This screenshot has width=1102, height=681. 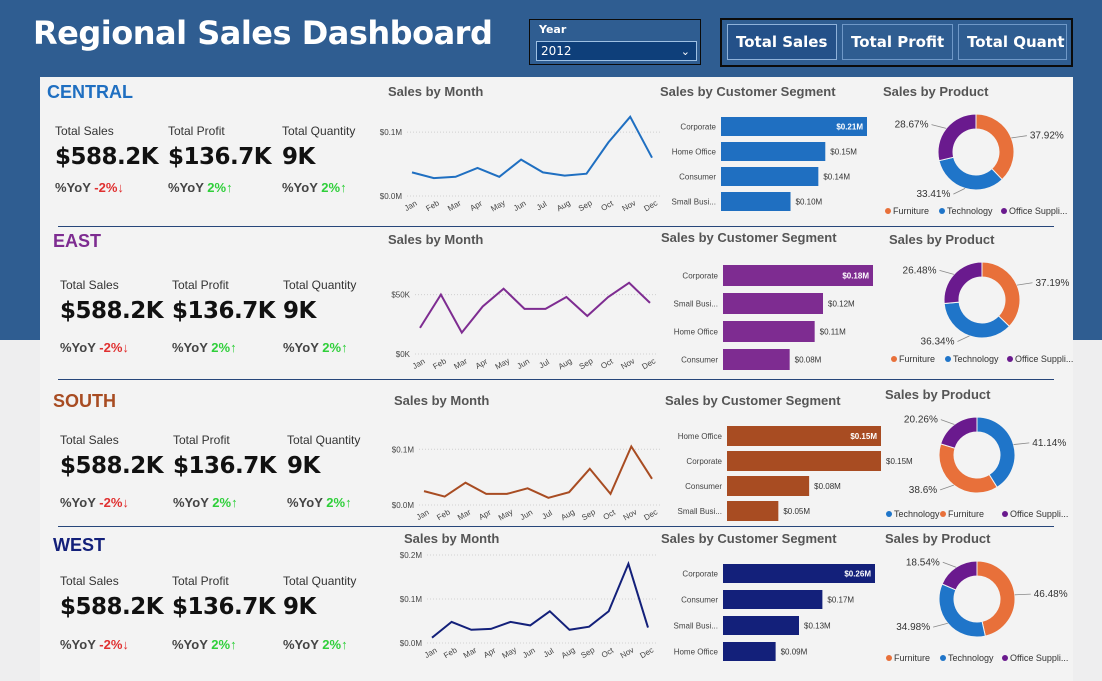 What do you see at coordinates (263, 33) in the screenshot?
I see `dashboard-title: Regional Sales Dashboard` at bounding box center [263, 33].